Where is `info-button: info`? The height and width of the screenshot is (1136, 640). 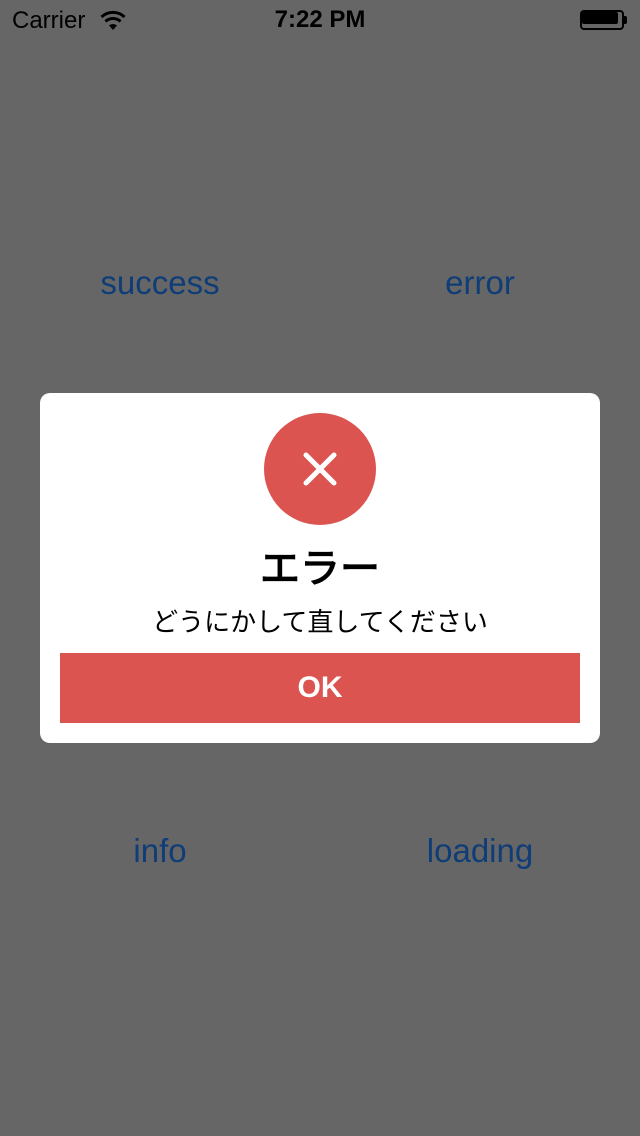 info-button: info is located at coordinates (160, 851).